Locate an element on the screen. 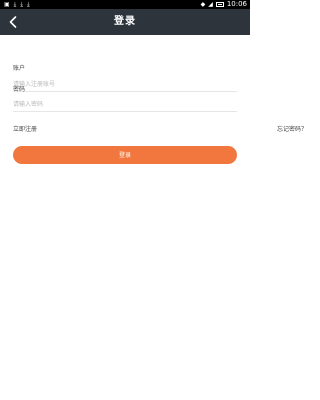 Image resolution: width=320 pixels, height=400 pixels. status-right-icons: ◆ ◢ 10:06 is located at coordinates (224, 4).